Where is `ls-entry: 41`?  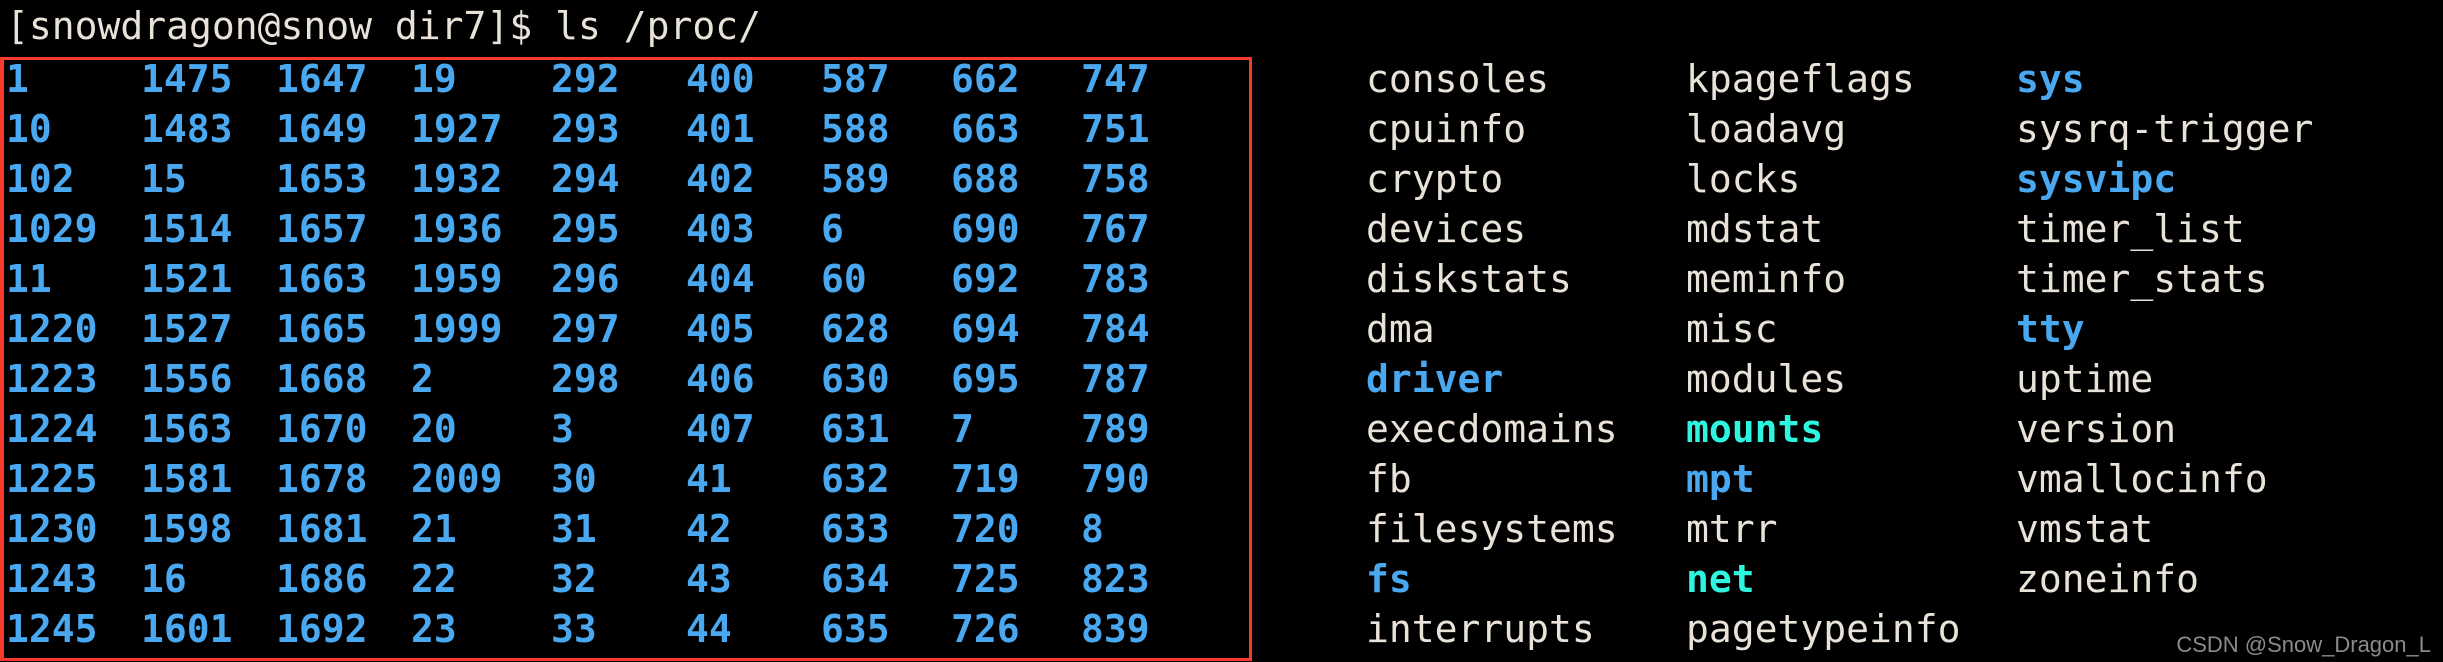
ls-entry: 41 is located at coordinates (709, 479).